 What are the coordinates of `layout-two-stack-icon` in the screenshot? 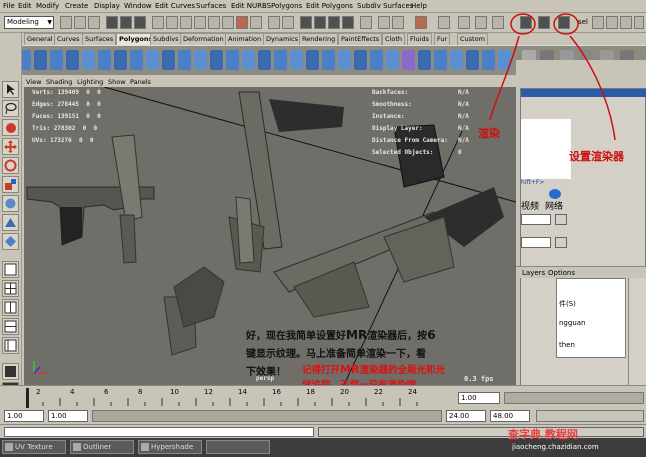 It's located at (10, 326).